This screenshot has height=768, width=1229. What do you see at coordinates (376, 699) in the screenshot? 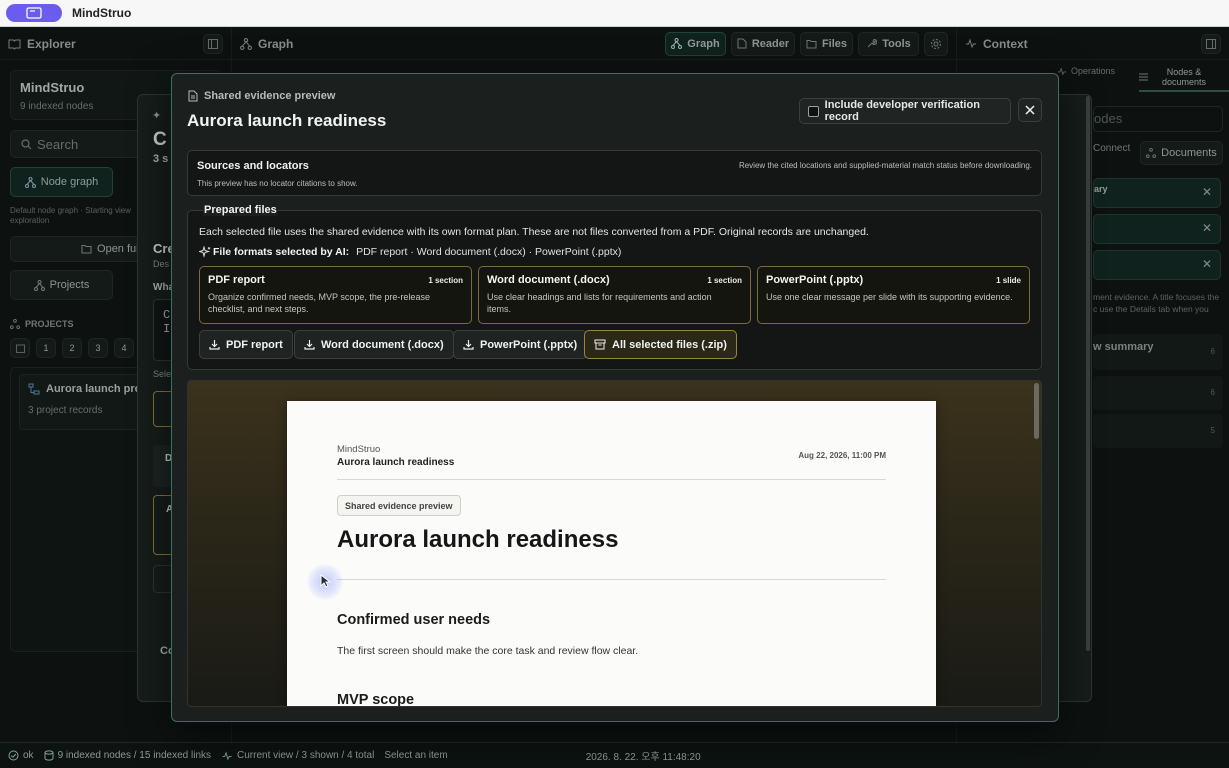
I see `preview-heading: MVP scope` at bounding box center [376, 699].